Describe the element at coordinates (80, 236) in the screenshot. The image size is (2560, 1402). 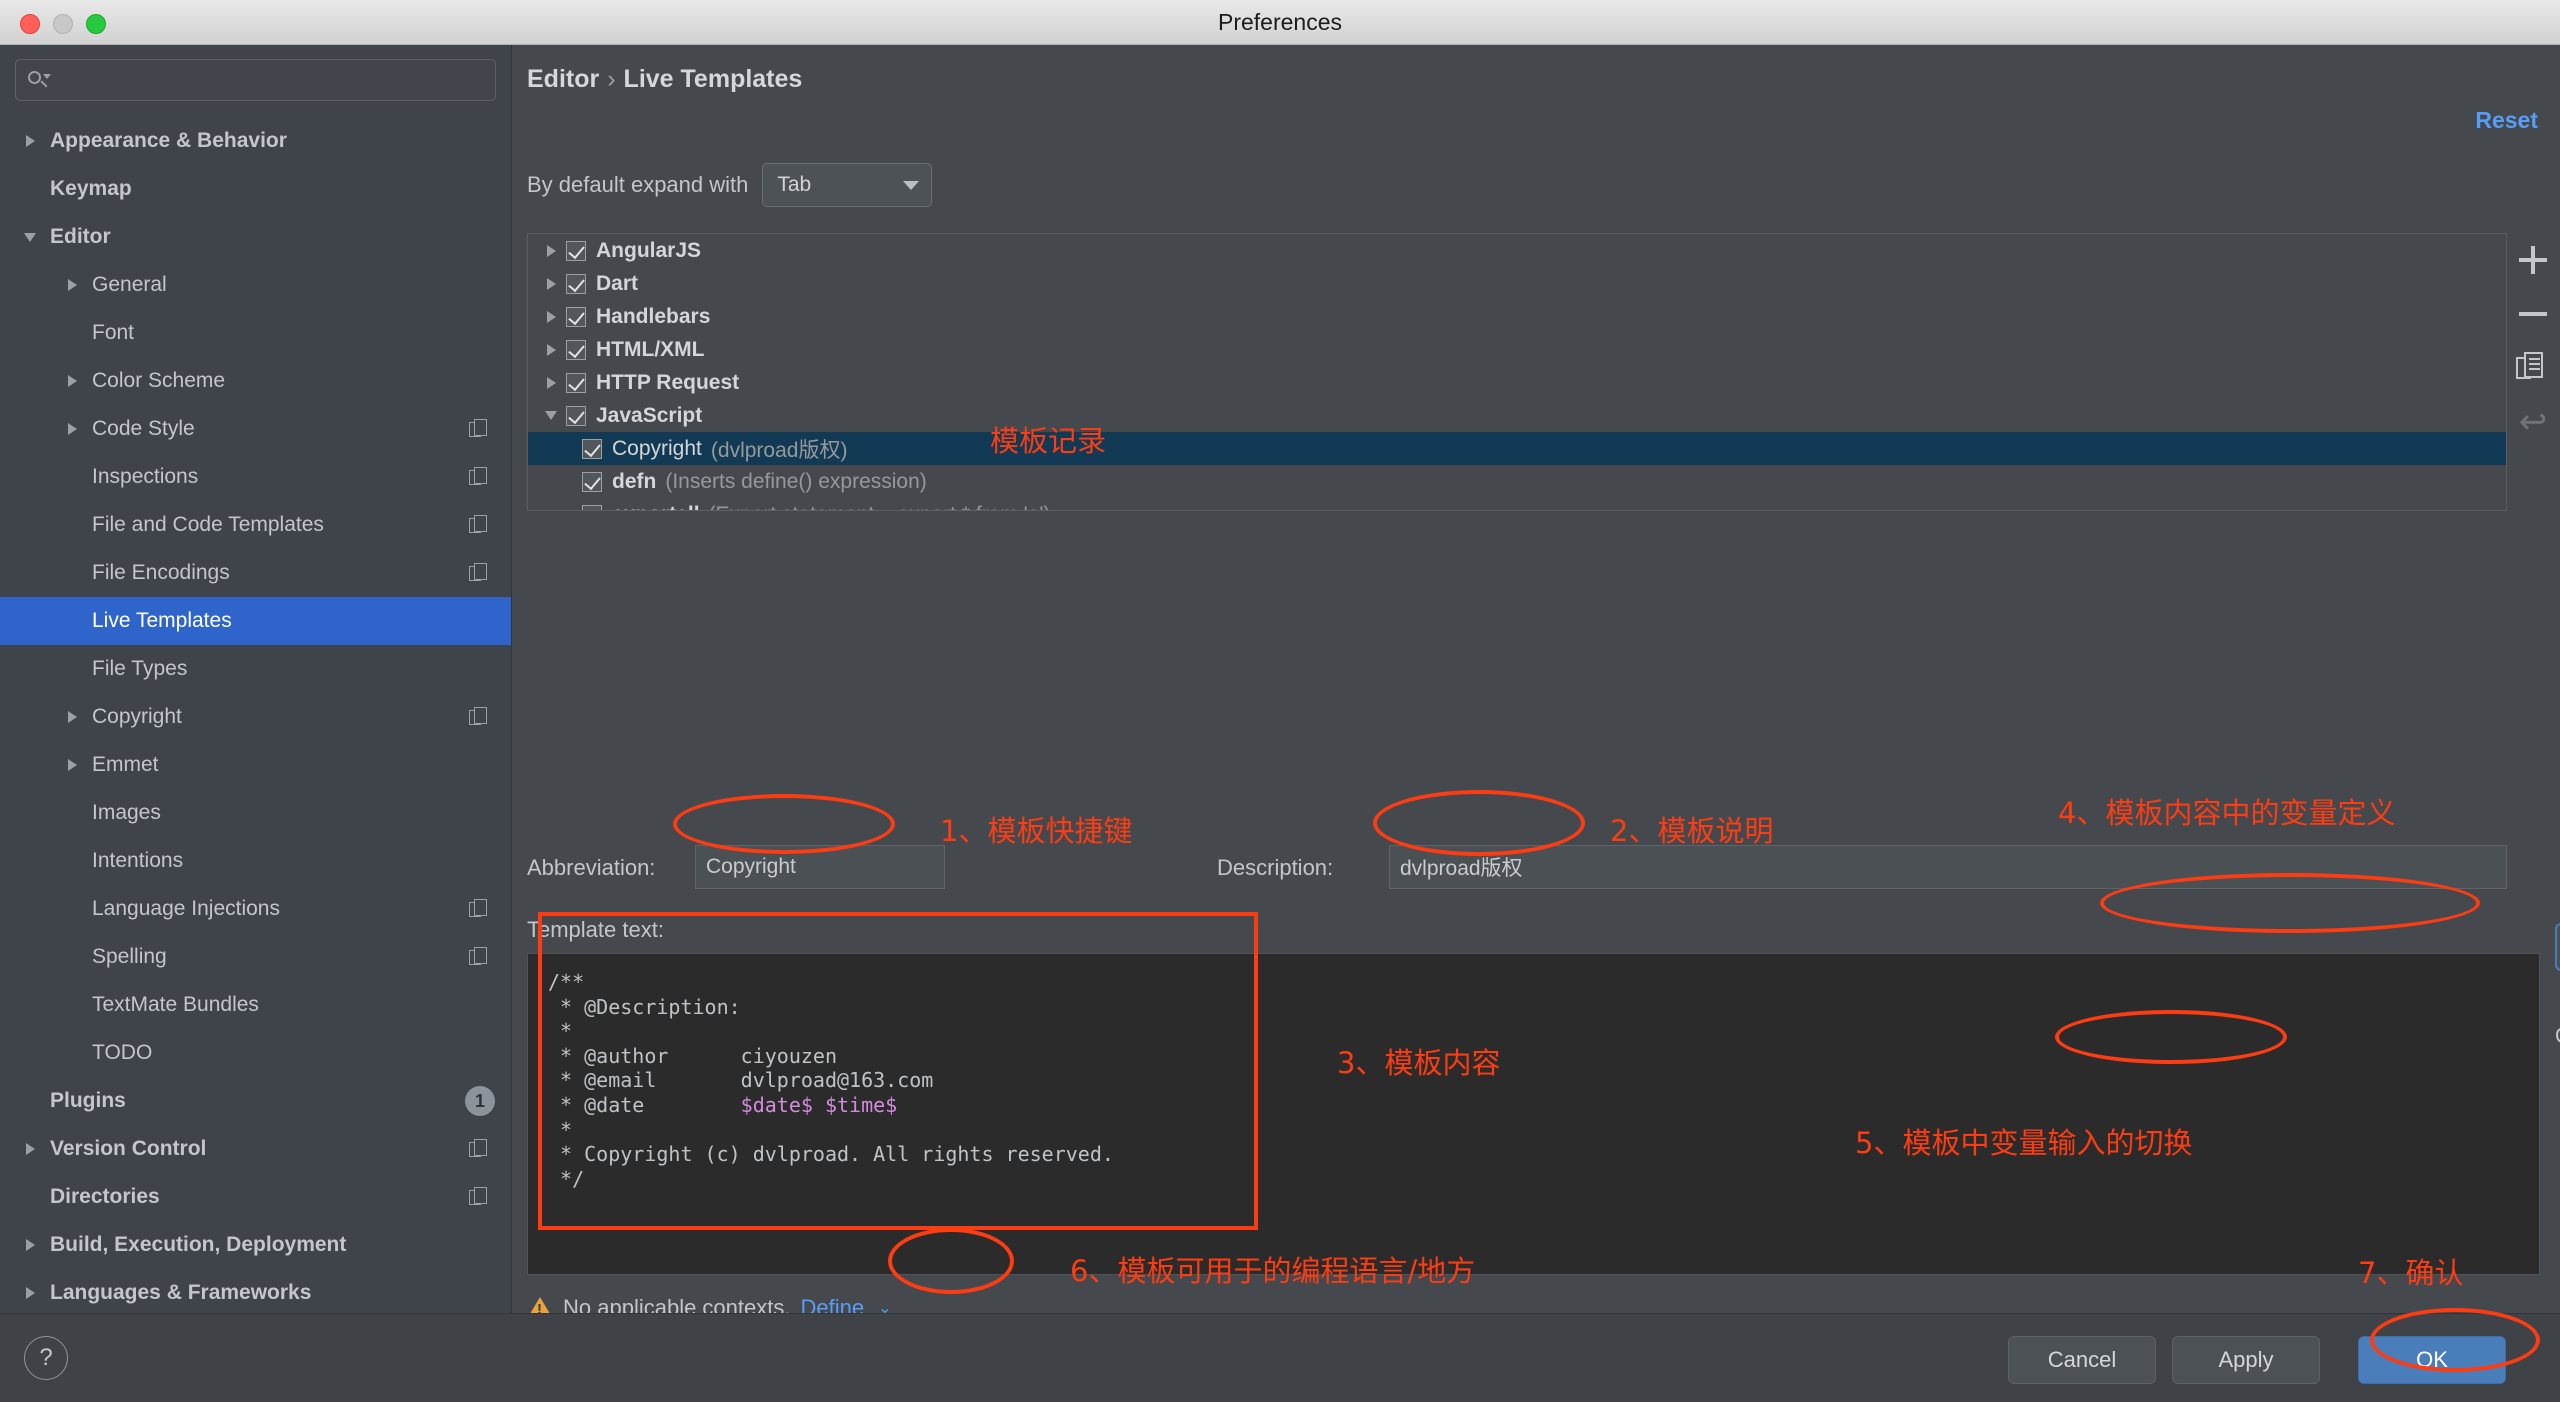
I see `sidebar-item-label: Editor` at that location.